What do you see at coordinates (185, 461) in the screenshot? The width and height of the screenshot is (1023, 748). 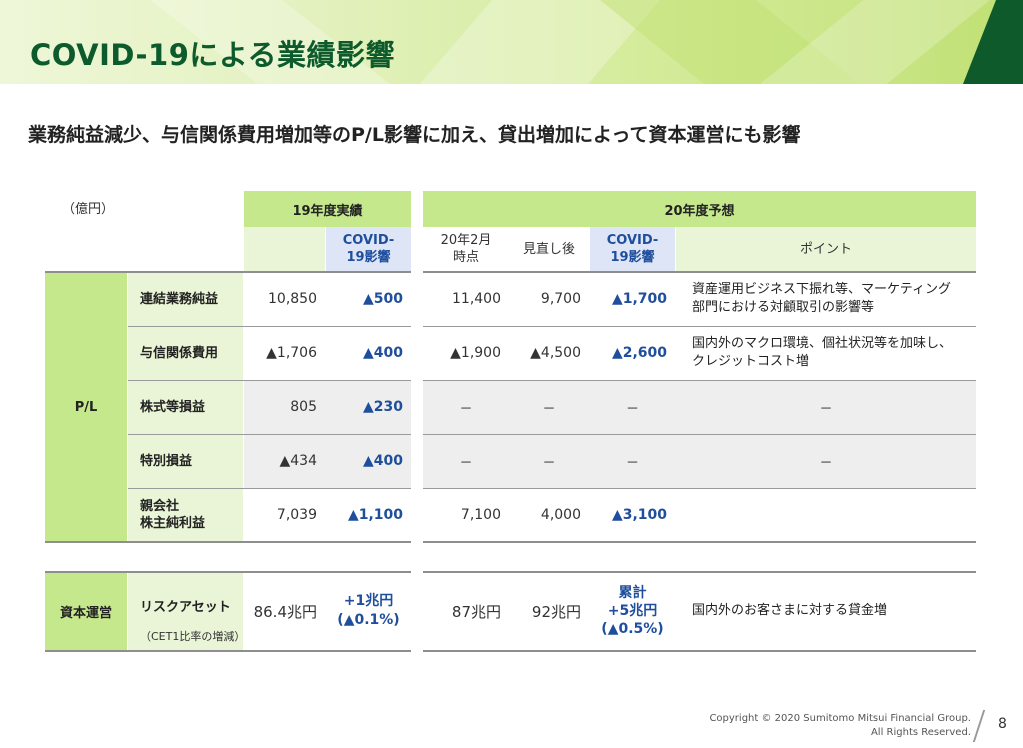 I see `row-label-extraordinary: 特別損益` at bounding box center [185, 461].